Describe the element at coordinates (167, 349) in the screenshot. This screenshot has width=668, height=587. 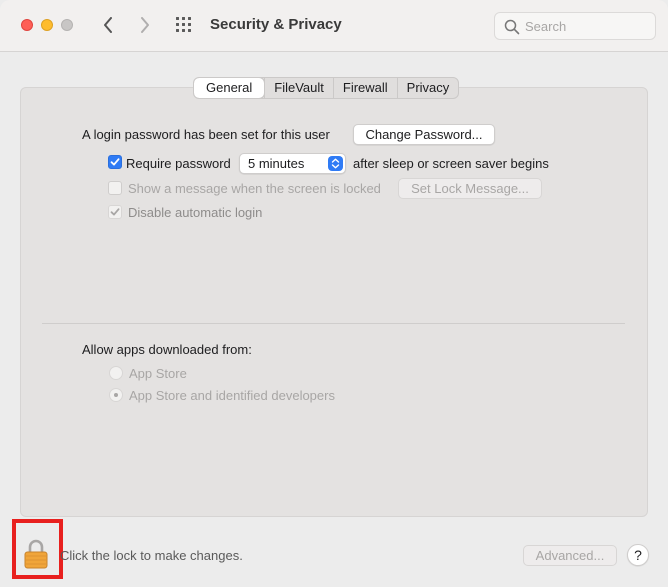
I see `allow-apps-heading: Allow apps downloaded from:` at that location.